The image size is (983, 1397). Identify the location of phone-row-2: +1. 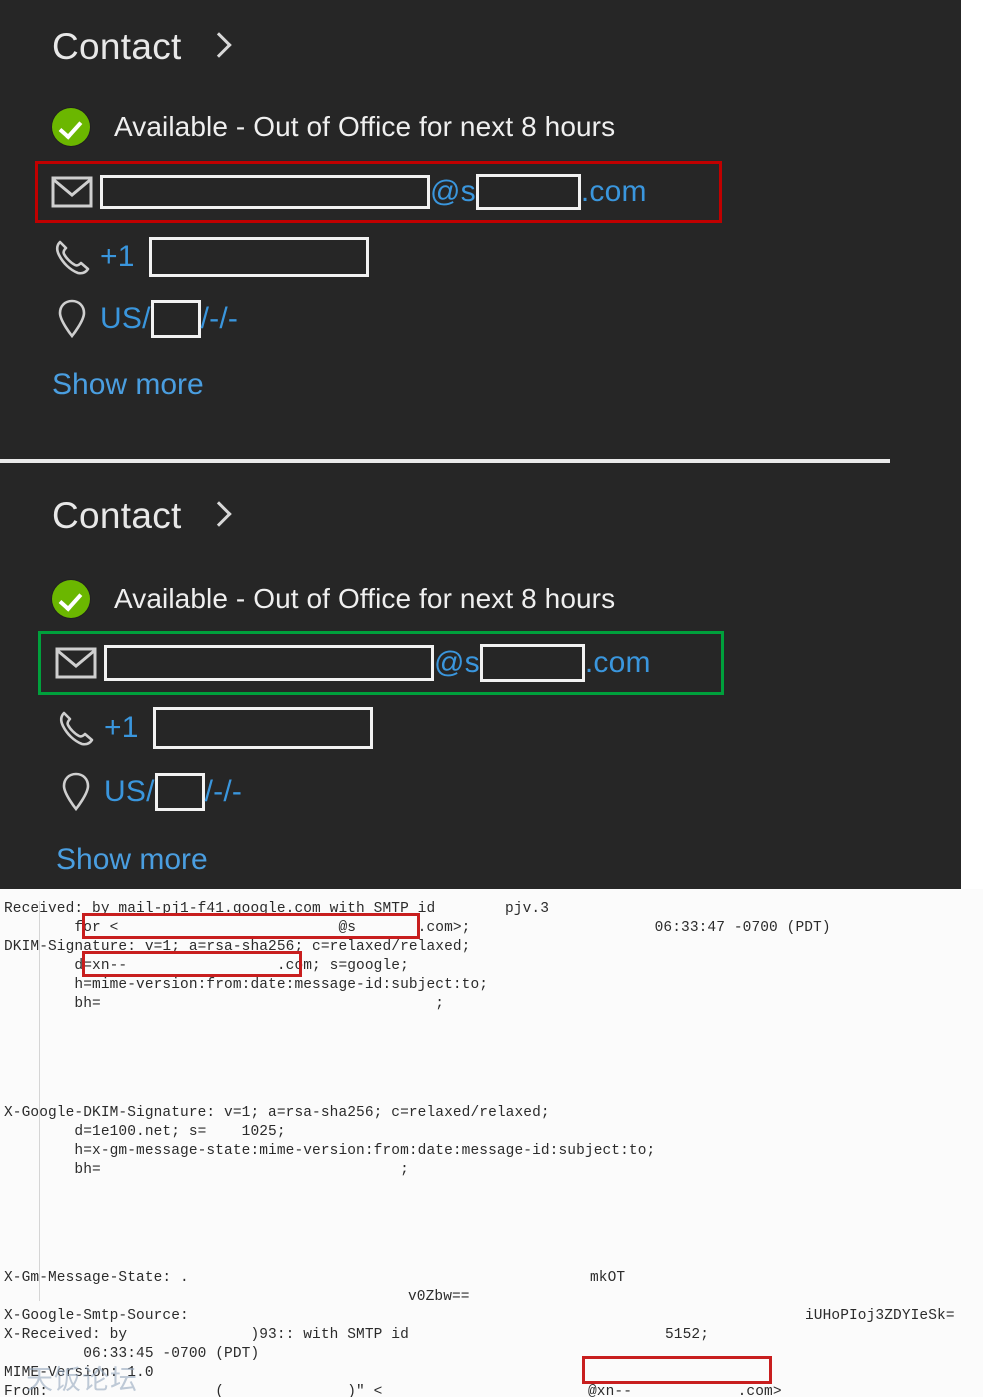
(210, 728).